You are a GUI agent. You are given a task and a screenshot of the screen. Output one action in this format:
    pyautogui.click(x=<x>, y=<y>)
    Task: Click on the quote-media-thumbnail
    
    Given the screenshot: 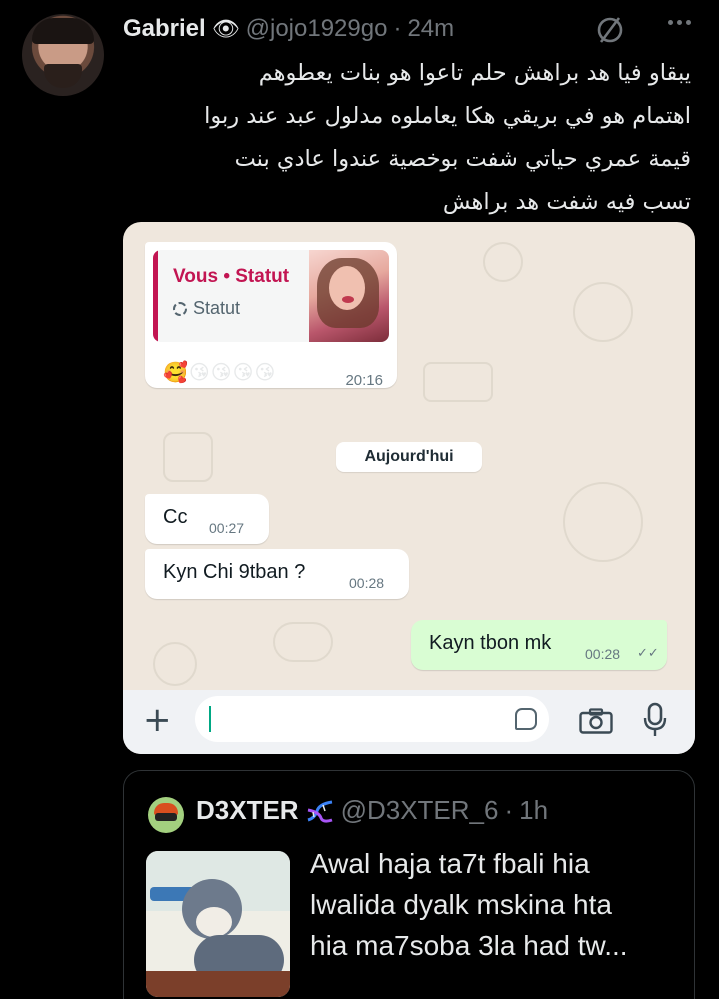 What is the action you would take?
    pyautogui.click(x=218, y=924)
    